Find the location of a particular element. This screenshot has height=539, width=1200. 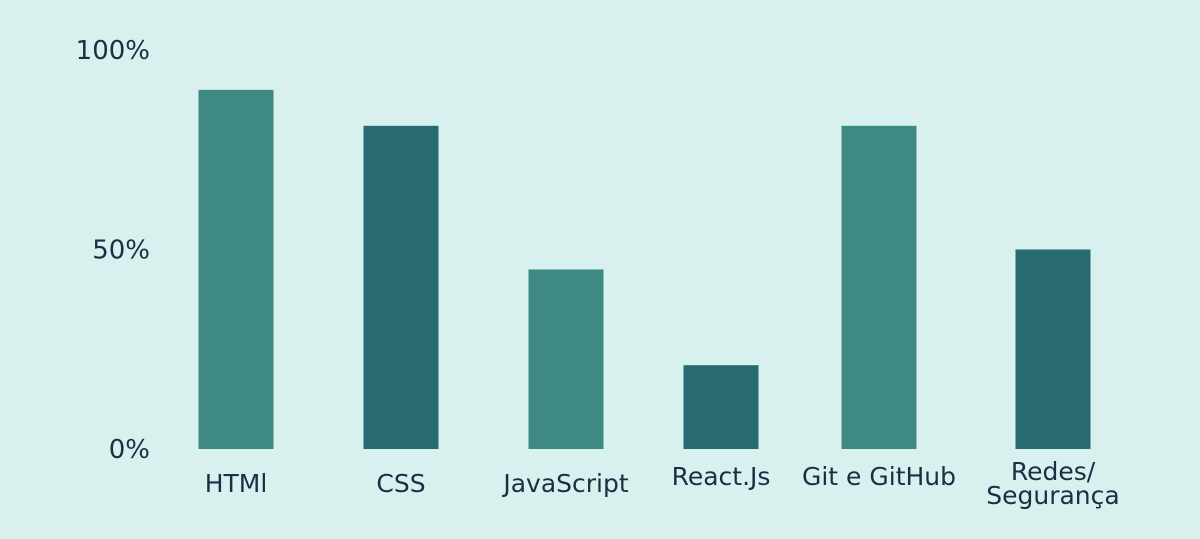

y-tick-label: 50% is located at coordinates (121, 251).